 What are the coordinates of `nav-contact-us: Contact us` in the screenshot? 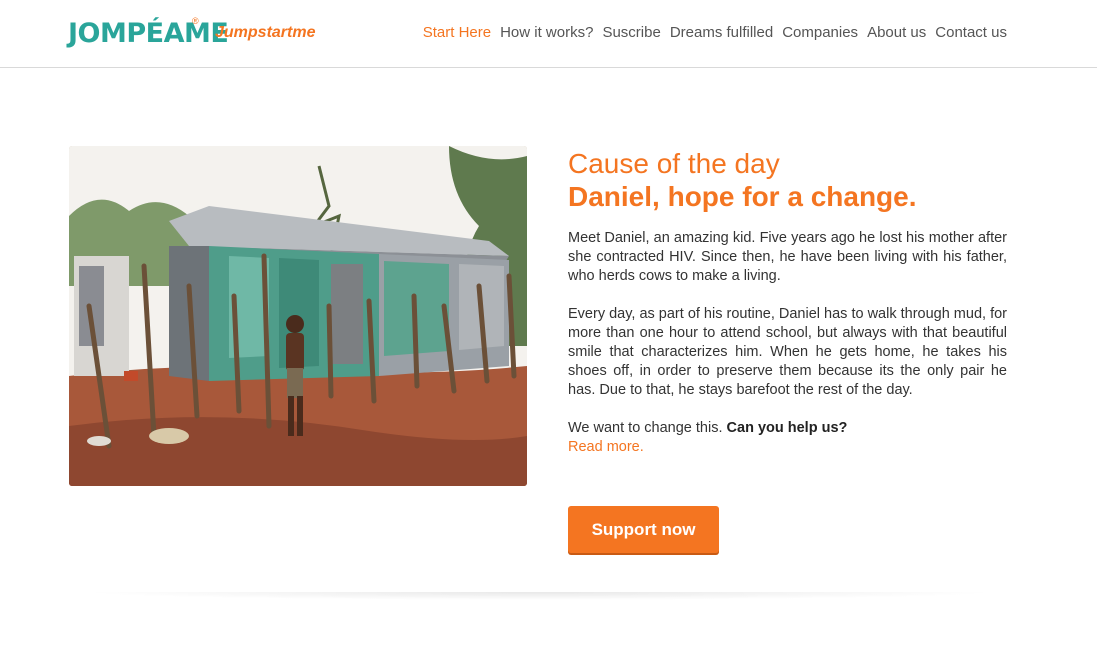 It's located at (971, 33).